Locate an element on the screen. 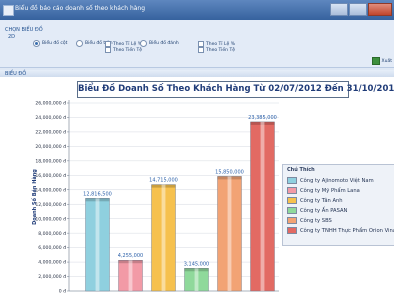  legend-item: Công ty Tân Anh is located at coordinates (315, 200).